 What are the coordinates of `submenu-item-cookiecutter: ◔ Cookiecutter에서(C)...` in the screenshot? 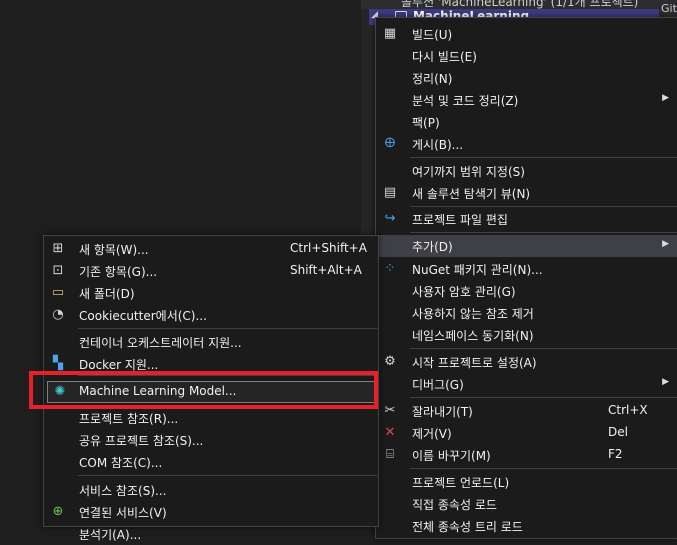 It's located at (211, 315).